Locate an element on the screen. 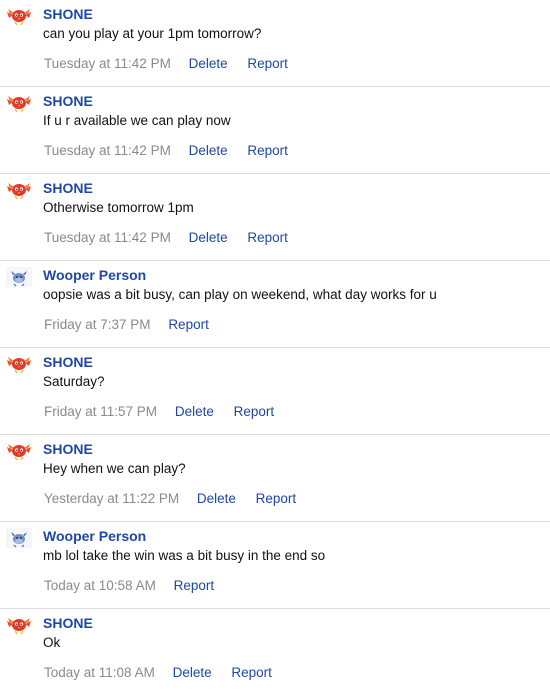 Image resolution: width=550 pixels, height=696 pixels. message-timestamp: Friday at 7:37 PM is located at coordinates (97, 324).